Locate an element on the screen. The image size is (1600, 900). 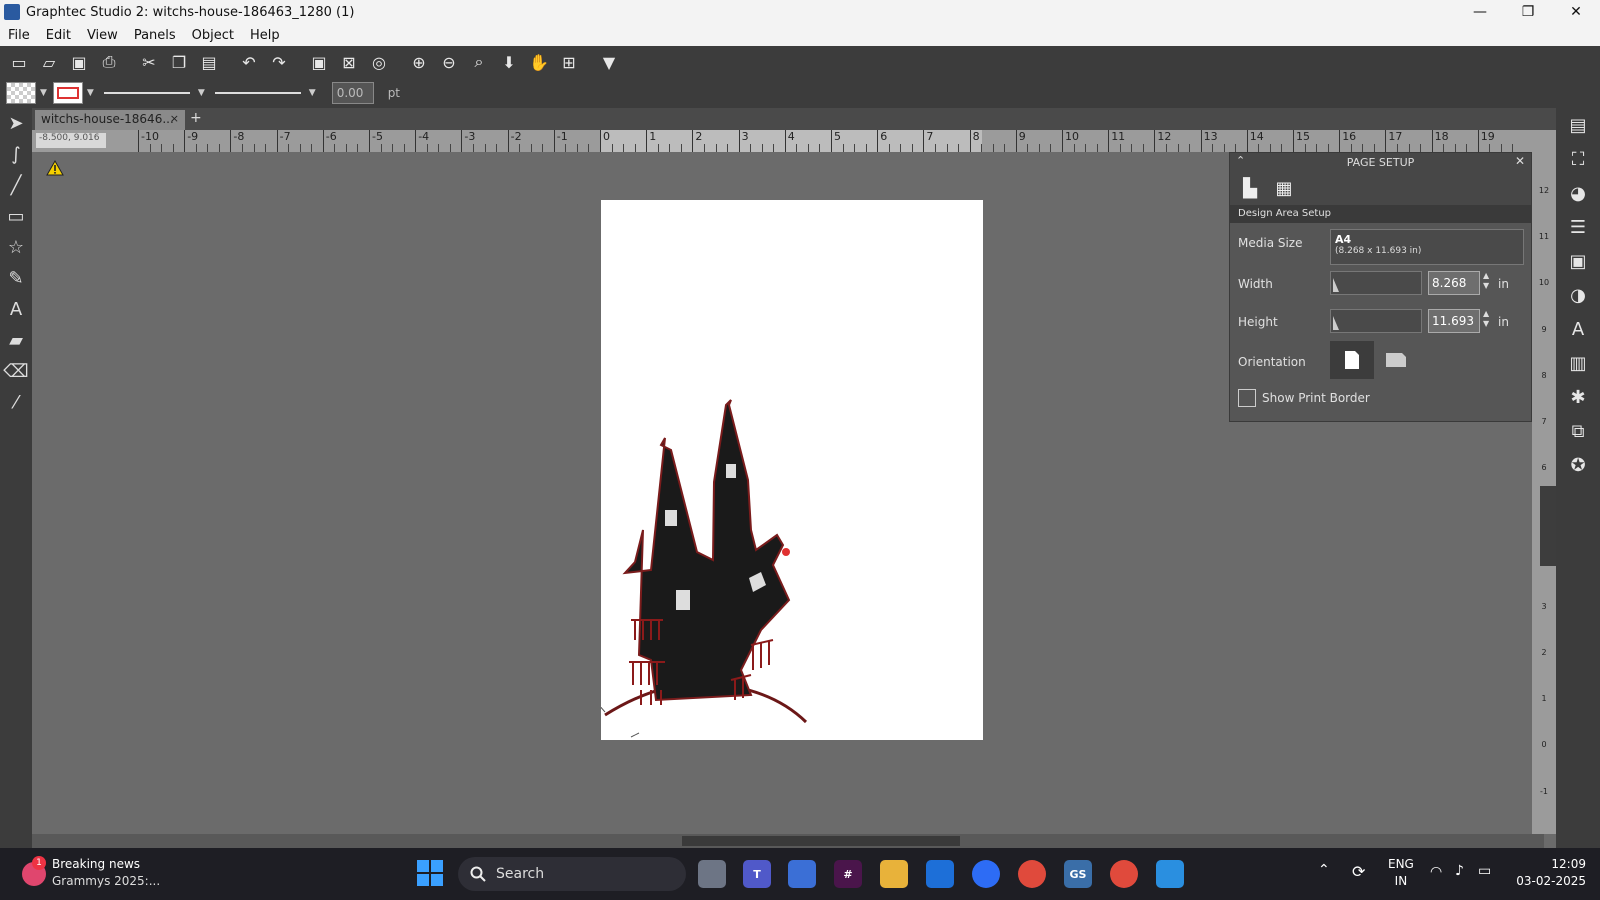
registration-marks-icon: ⛶ is located at coordinates (1578, 159).